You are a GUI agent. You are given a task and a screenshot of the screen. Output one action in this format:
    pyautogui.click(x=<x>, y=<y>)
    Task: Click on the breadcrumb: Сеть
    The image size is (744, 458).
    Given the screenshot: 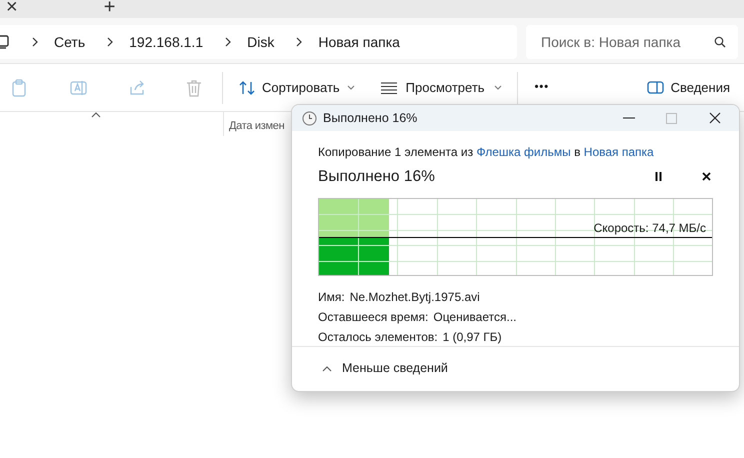 What is the action you would take?
    pyautogui.click(x=70, y=42)
    